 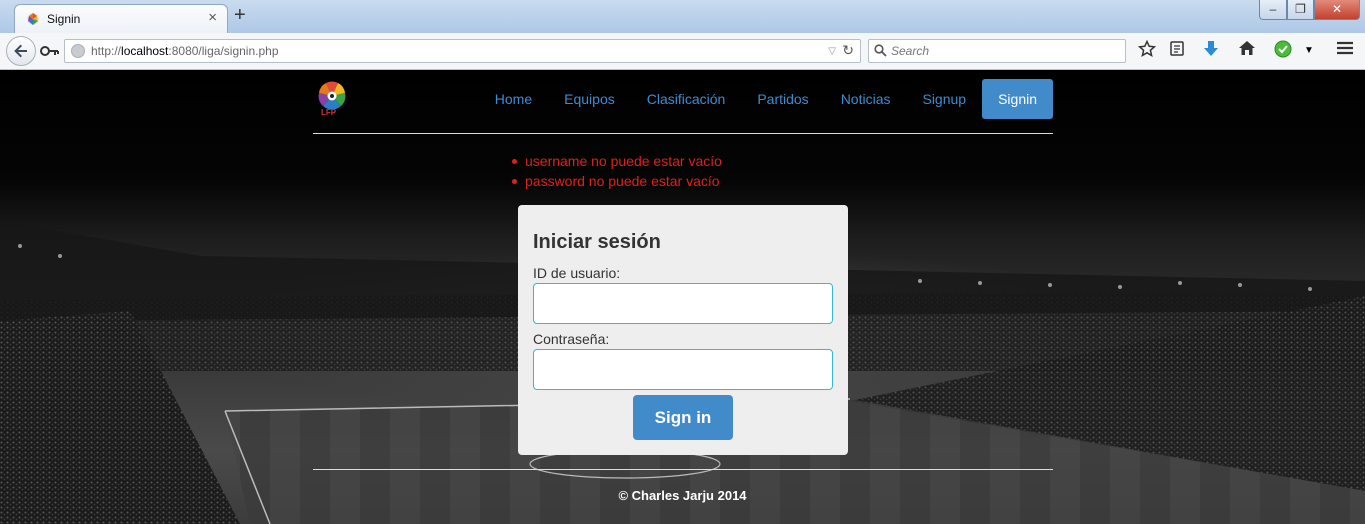 What do you see at coordinates (866, 99) in the screenshot?
I see `nav-noticias: Noticias` at bounding box center [866, 99].